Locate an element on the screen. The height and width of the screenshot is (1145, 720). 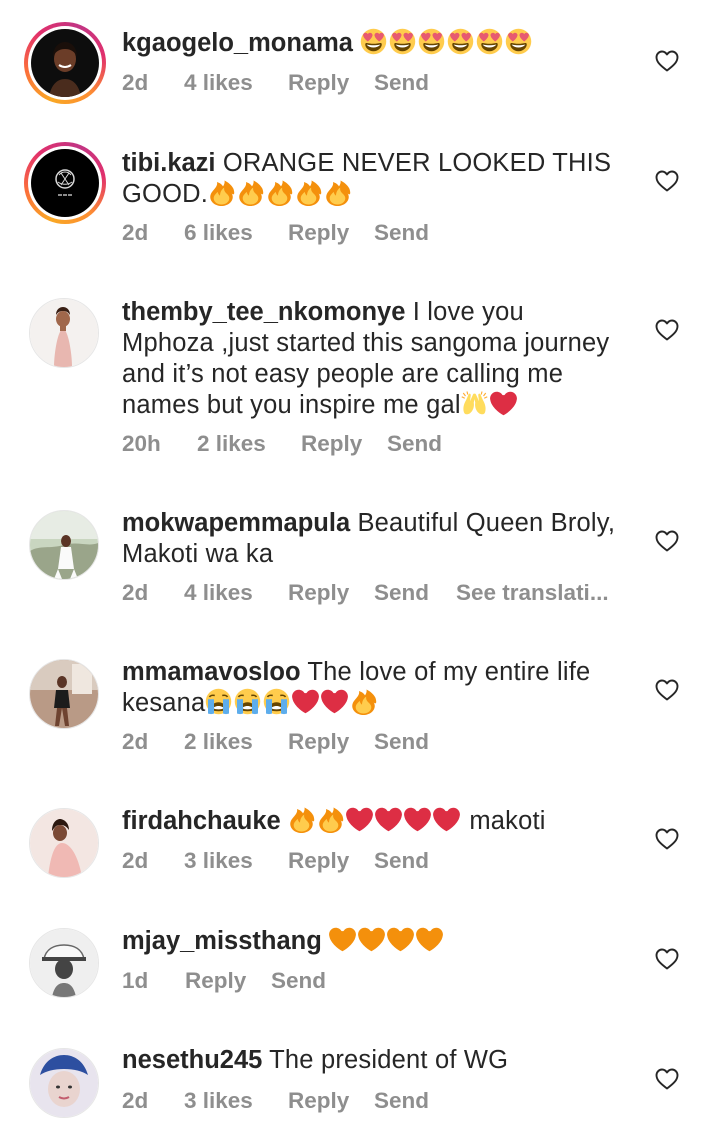
comment-text: kgaogelo_monama is located at coordinates (372, 43).